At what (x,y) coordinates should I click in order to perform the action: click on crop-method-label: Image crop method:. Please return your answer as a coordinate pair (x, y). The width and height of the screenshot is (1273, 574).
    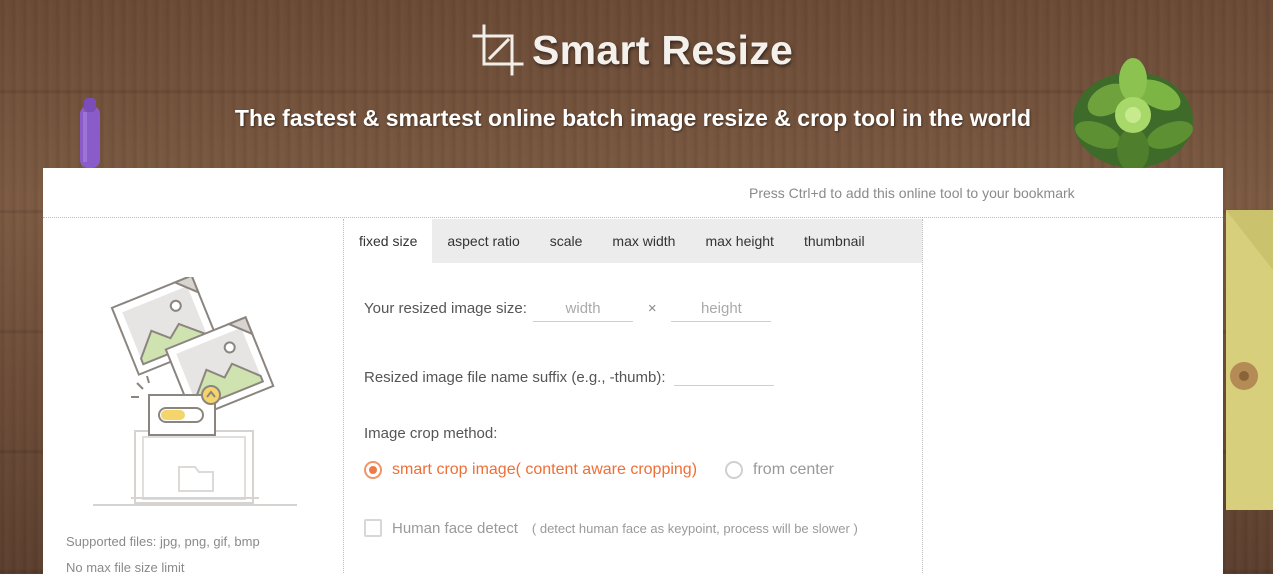
    Looking at the image, I should click on (431, 433).